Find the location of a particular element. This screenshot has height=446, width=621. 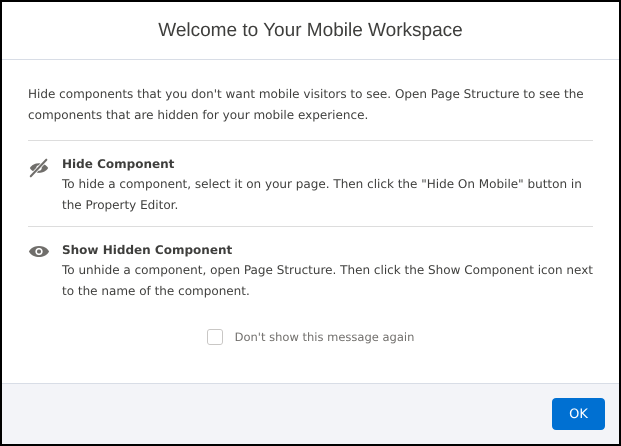

checkbox is located at coordinates (214, 337).